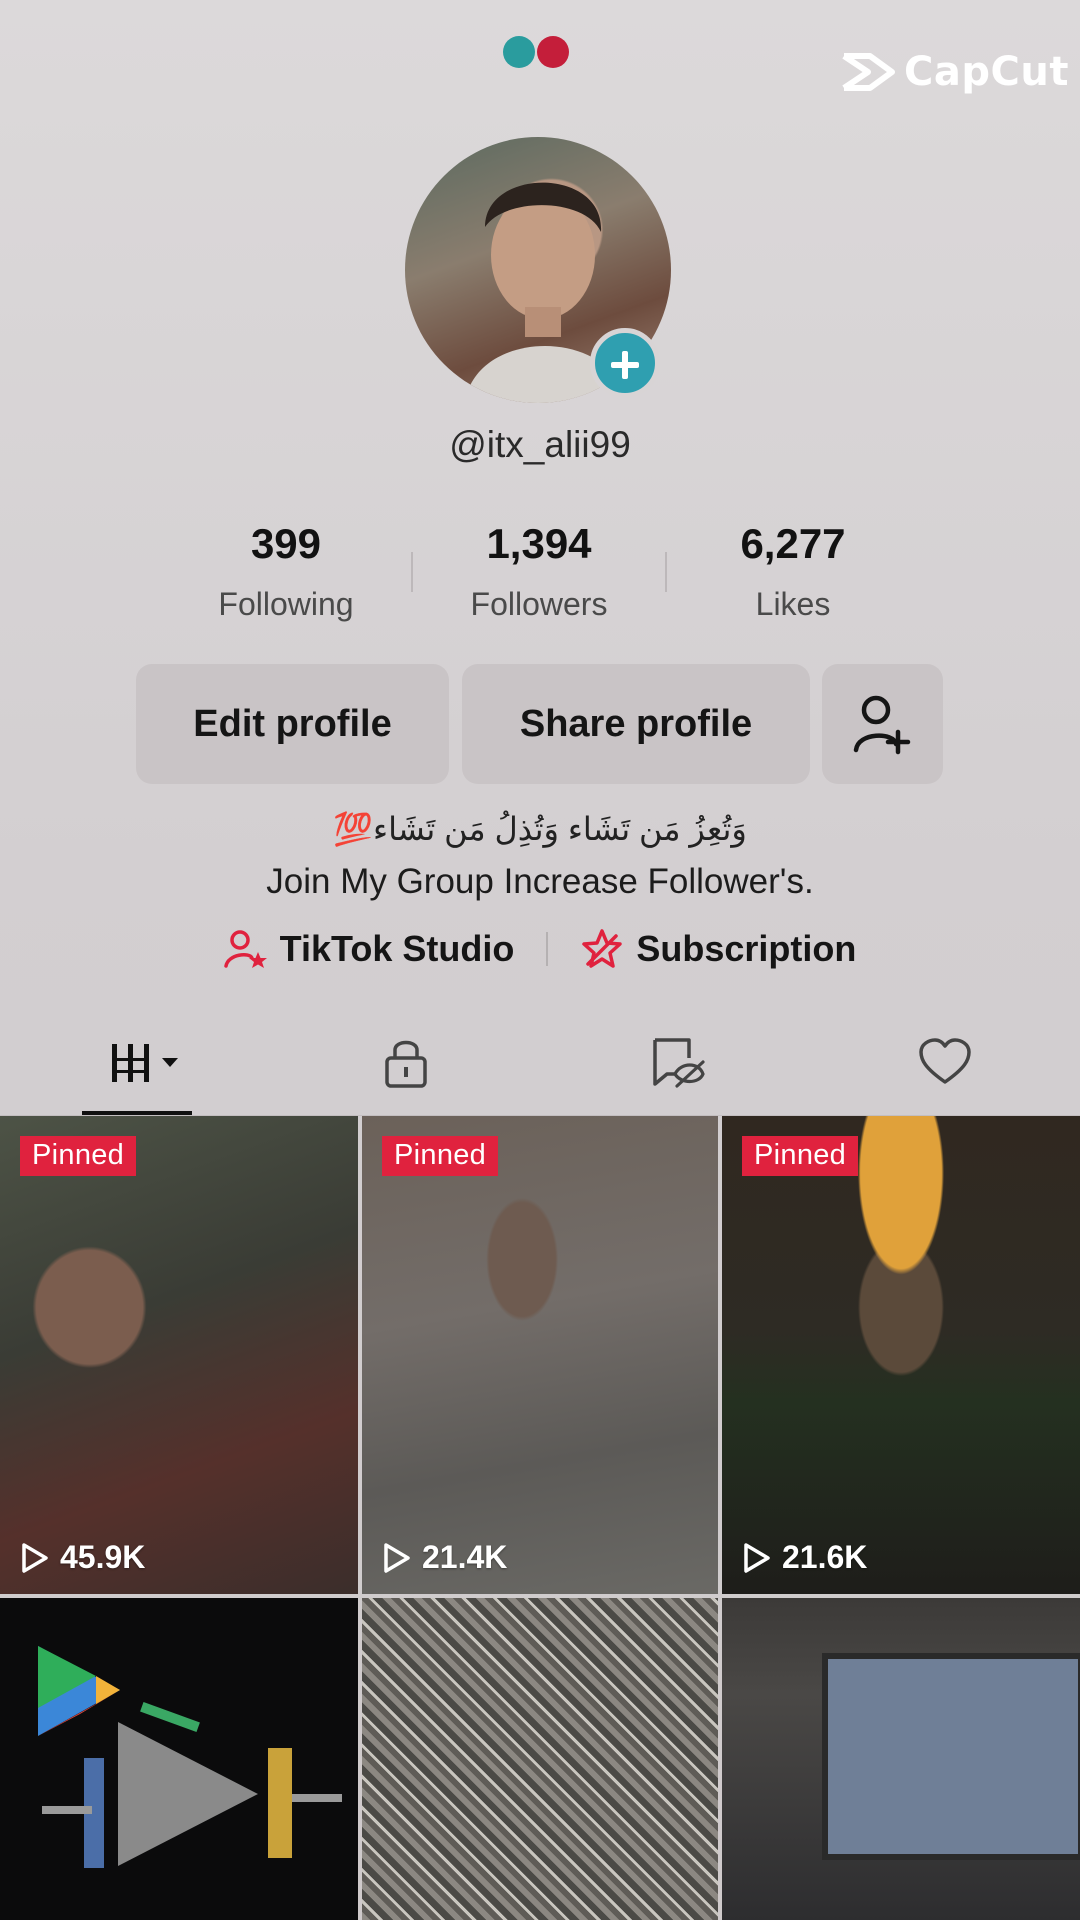  Describe the element at coordinates (793, 571) in the screenshot. I see `stat-likes: 6,277 Likes` at that location.